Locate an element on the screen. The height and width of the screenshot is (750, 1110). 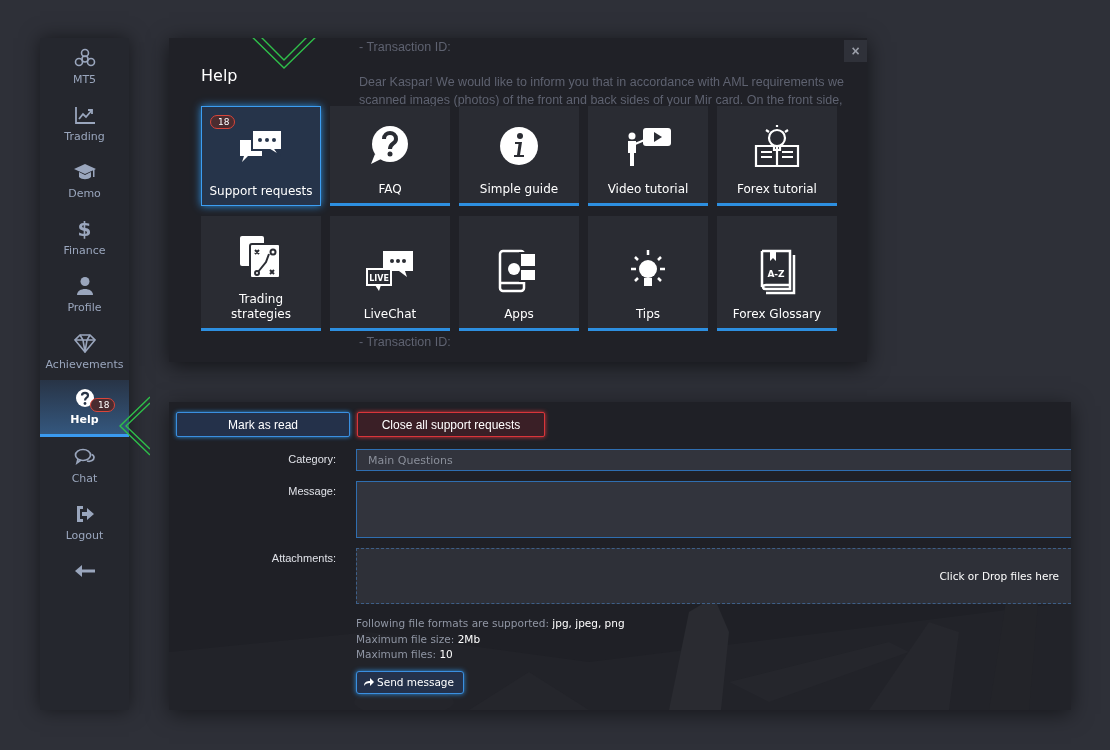
sidebar-item: MT5 is located at coordinates (84, 66).